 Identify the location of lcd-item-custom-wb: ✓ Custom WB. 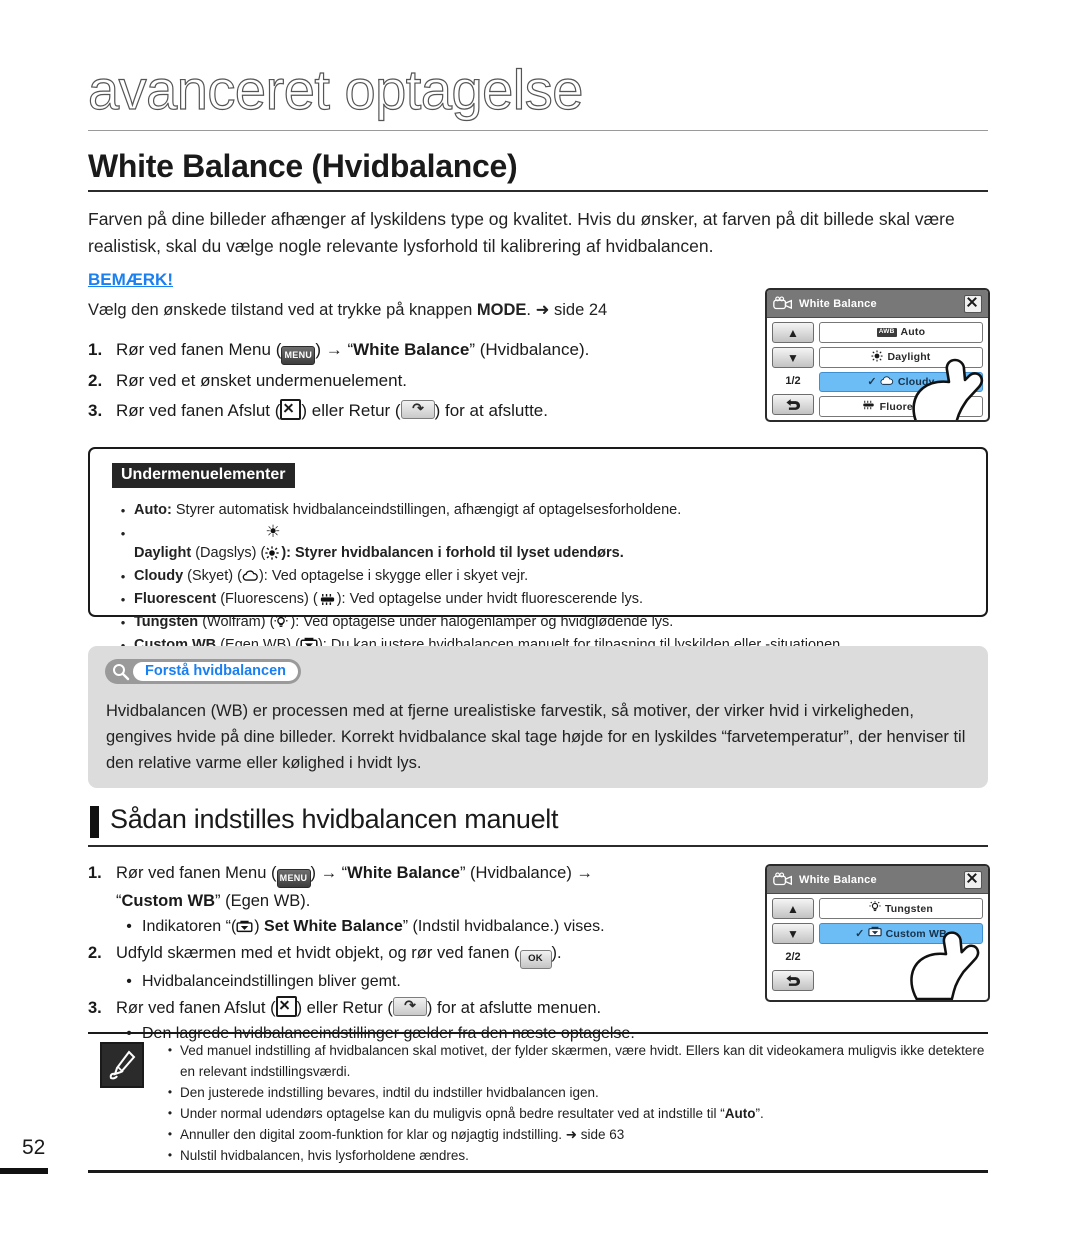
(901, 933).